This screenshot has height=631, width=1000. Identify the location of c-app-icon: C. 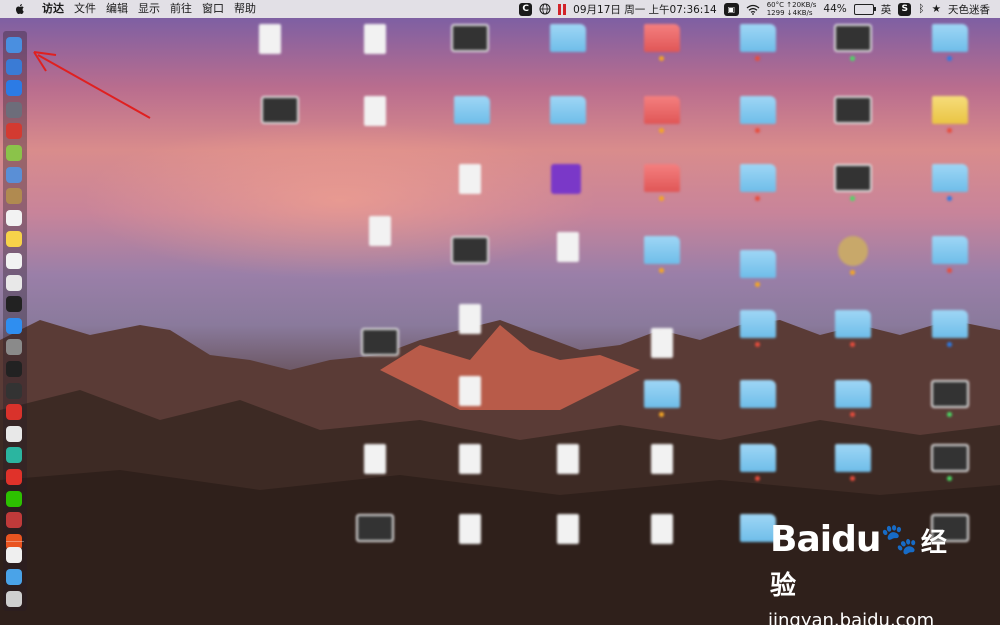
(526, 9).